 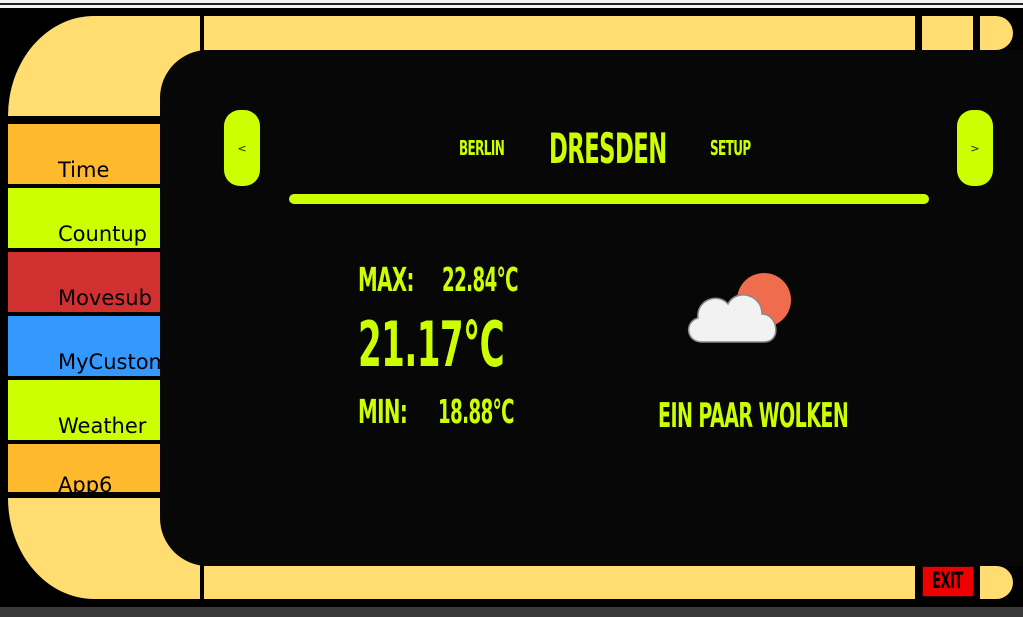 I want to click on next-label: >, so click(x=975, y=148).